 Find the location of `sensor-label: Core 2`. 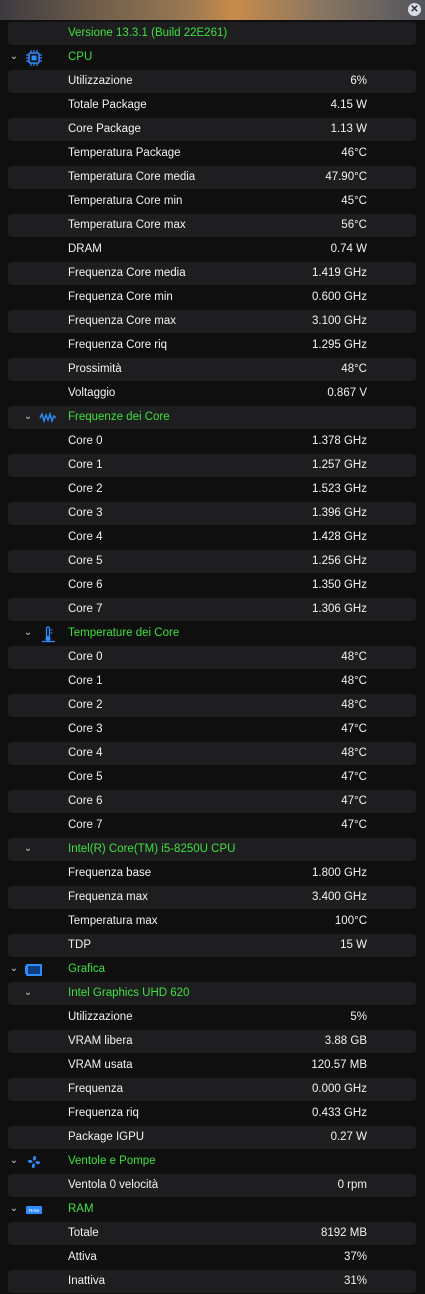

sensor-label: Core 2 is located at coordinates (85, 705).